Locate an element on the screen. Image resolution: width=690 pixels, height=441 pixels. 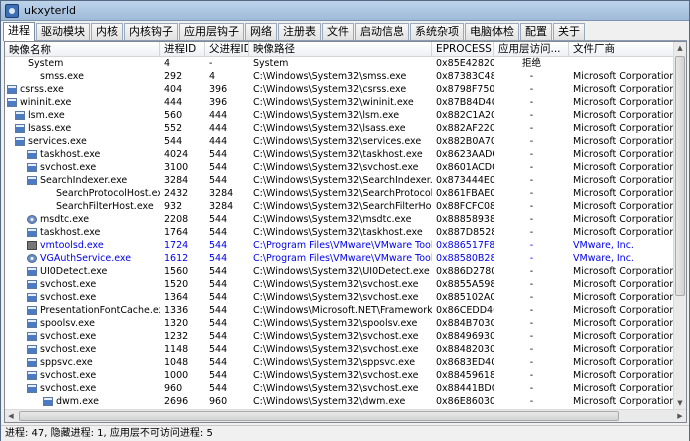
tab-6: 注册表 is located at coordinates (299, 31).